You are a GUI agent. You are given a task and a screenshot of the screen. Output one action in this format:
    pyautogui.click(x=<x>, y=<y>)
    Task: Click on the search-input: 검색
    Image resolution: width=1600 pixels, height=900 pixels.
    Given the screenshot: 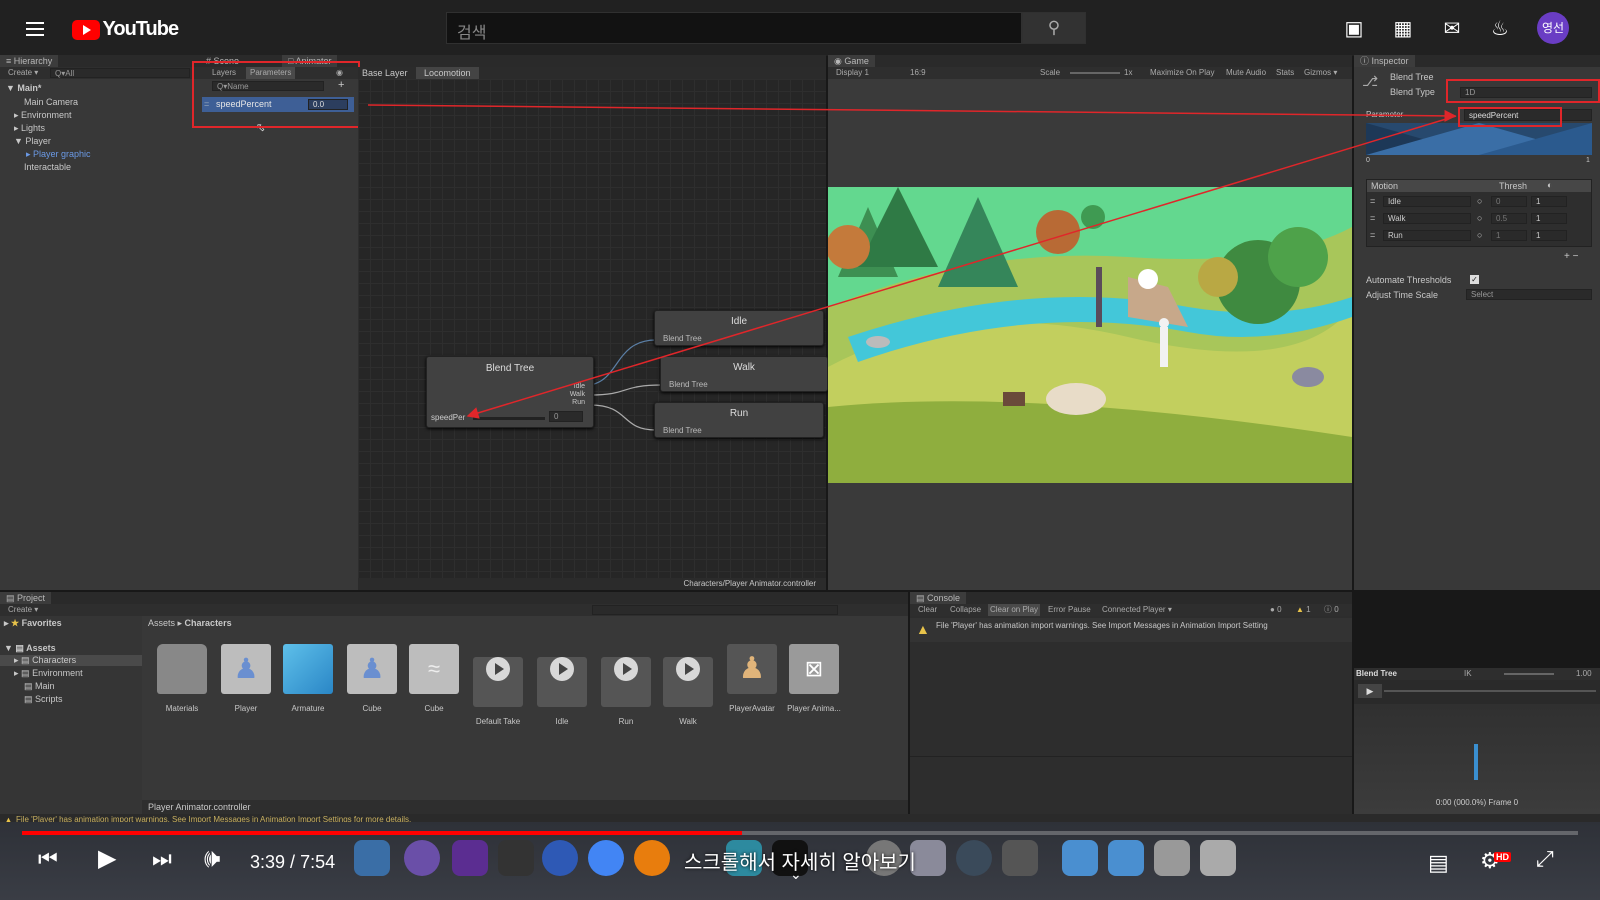 What is the action you would take?
    pyautogui.click(x=734, y=28)
    